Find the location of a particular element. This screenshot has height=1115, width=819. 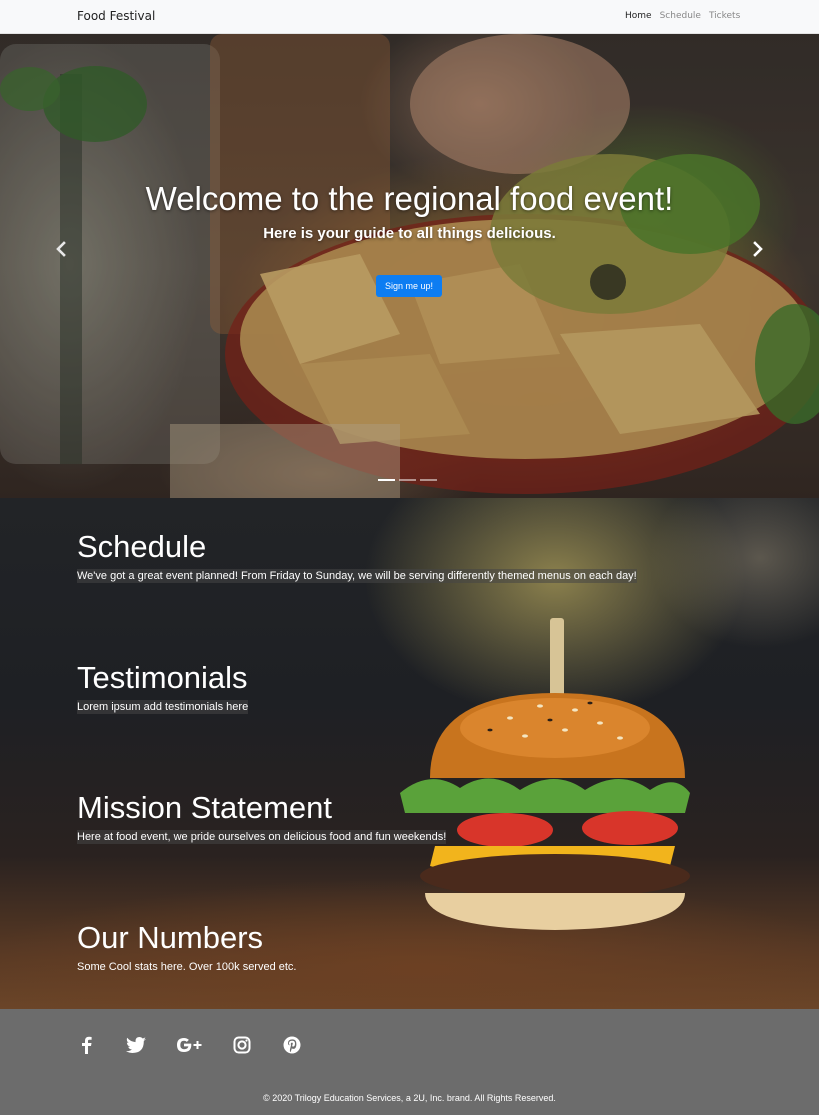

facebook-icon is located at coordinates (87, 1045).